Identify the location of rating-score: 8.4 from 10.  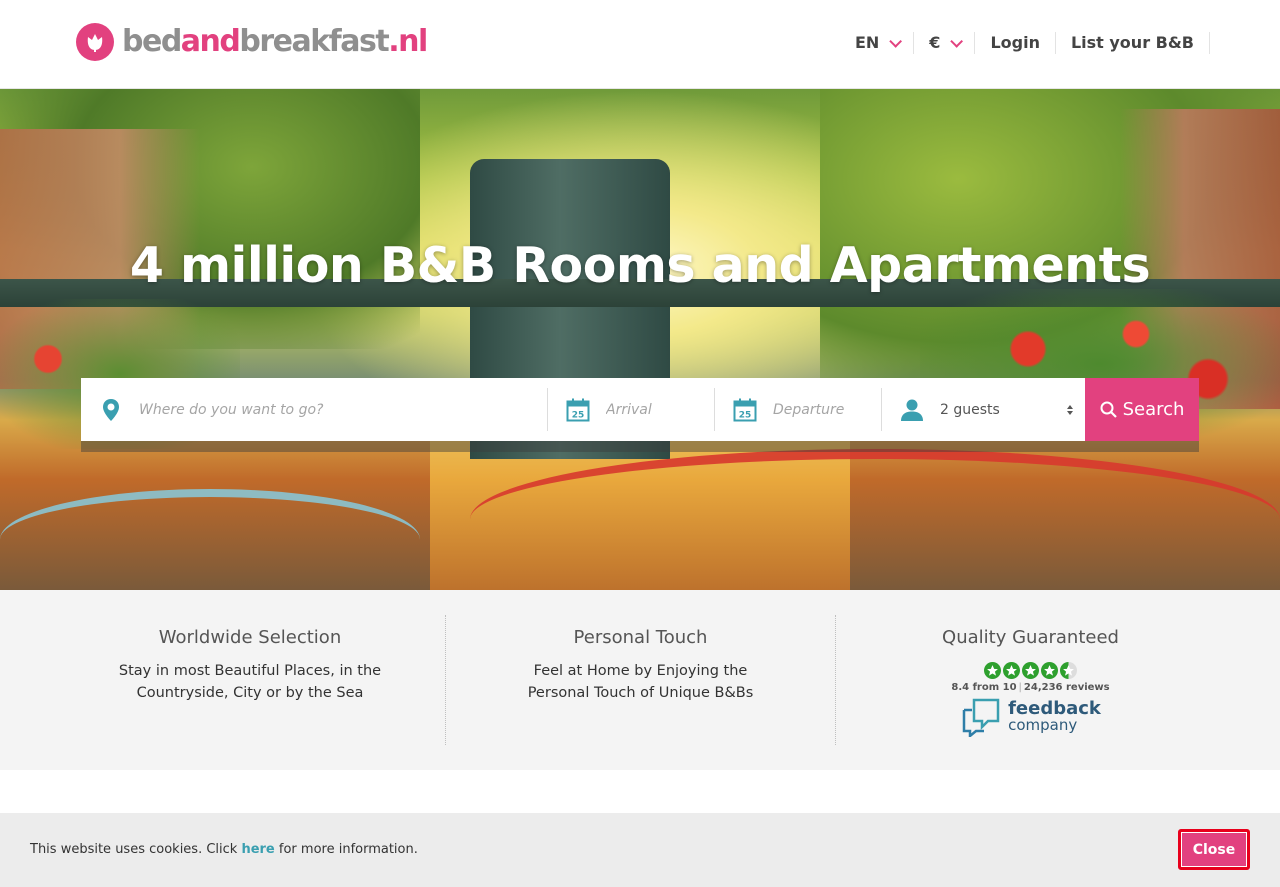
(984, 687).